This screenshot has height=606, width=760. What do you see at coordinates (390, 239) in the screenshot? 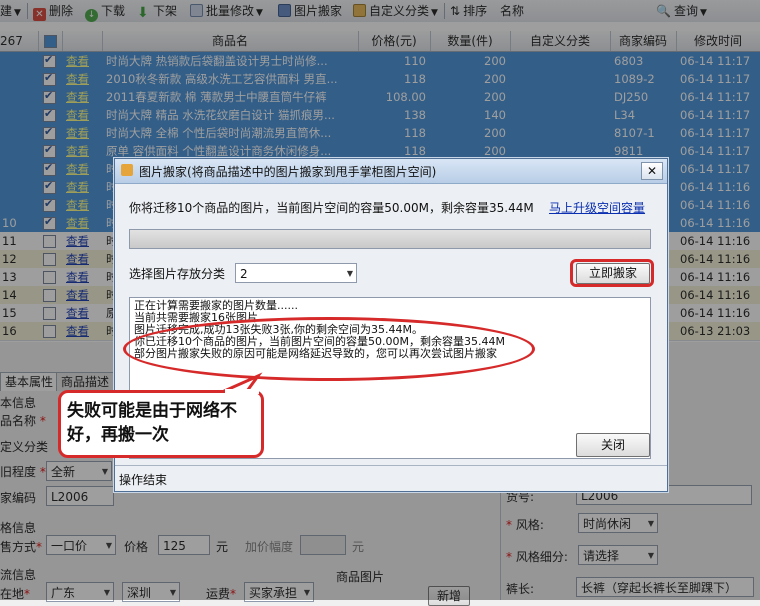
I see `progress-bar` at bounding box center [390, 239].